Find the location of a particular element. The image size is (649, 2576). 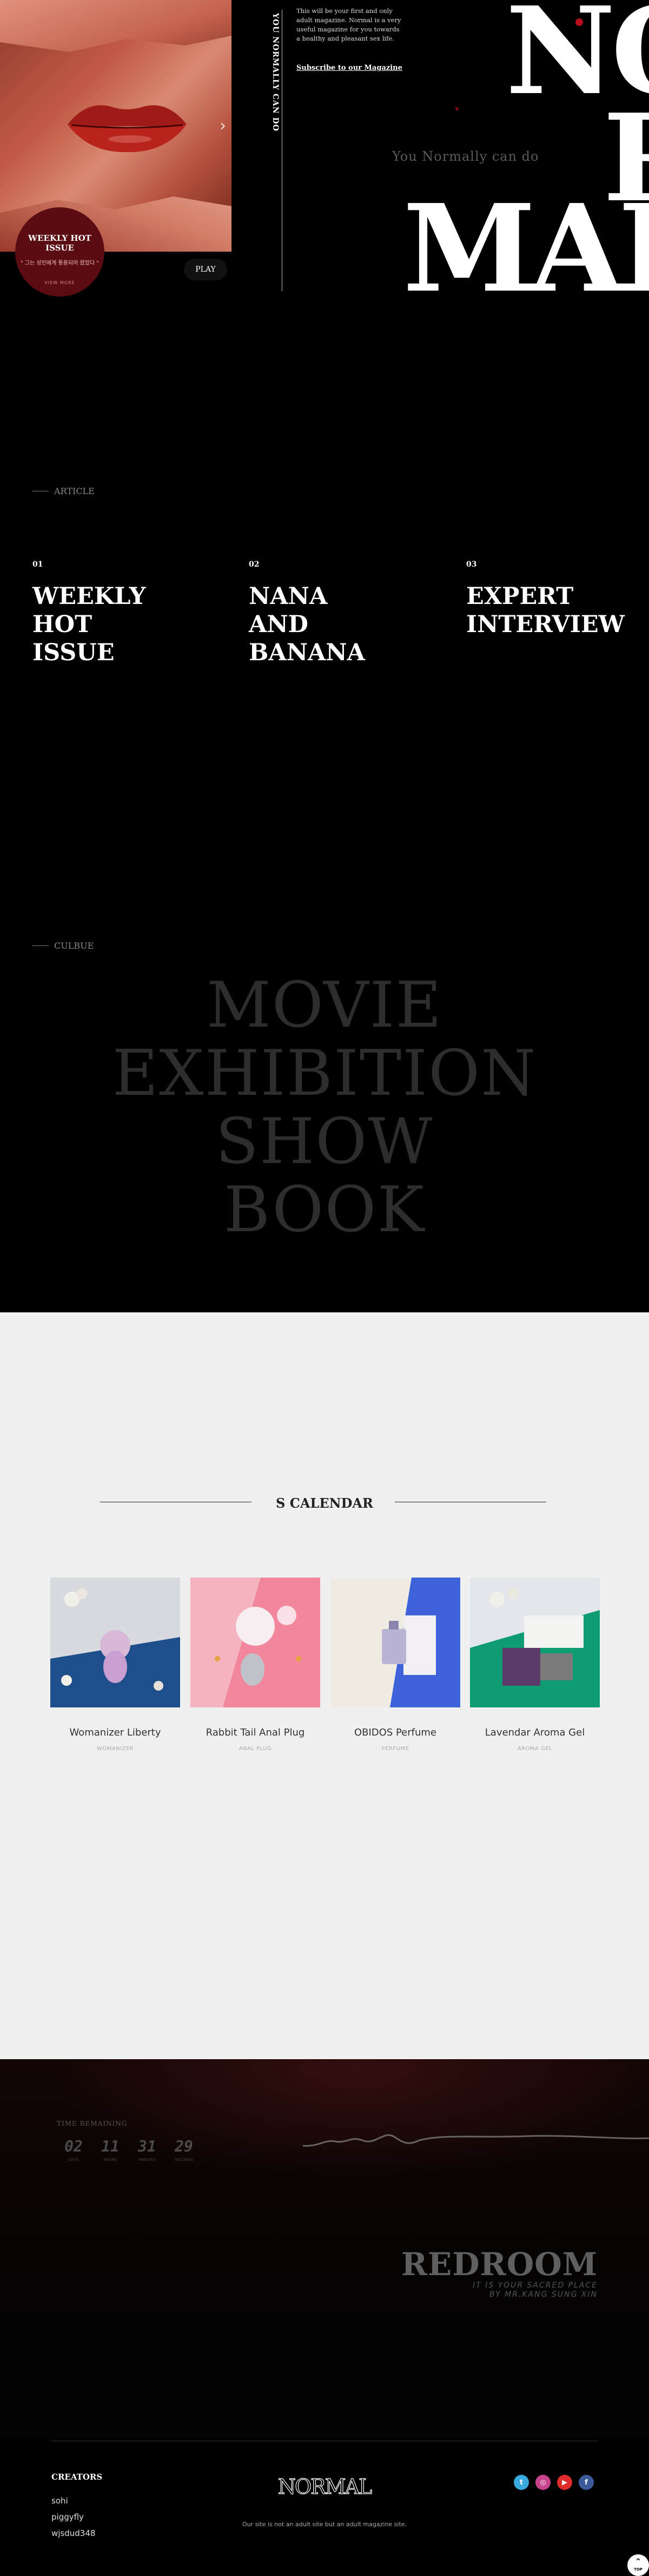

culture-word-movie: MOVIE is located at coordinates (325, 1005).